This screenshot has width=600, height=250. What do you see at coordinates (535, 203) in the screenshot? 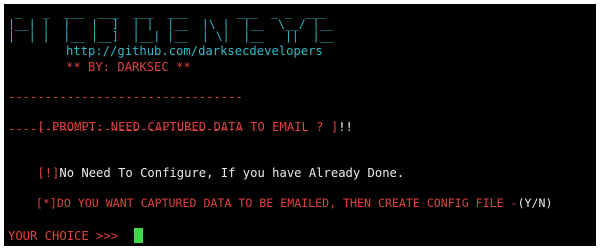
I see `question-options: (Y/N)` at bounding box center [535, 203].